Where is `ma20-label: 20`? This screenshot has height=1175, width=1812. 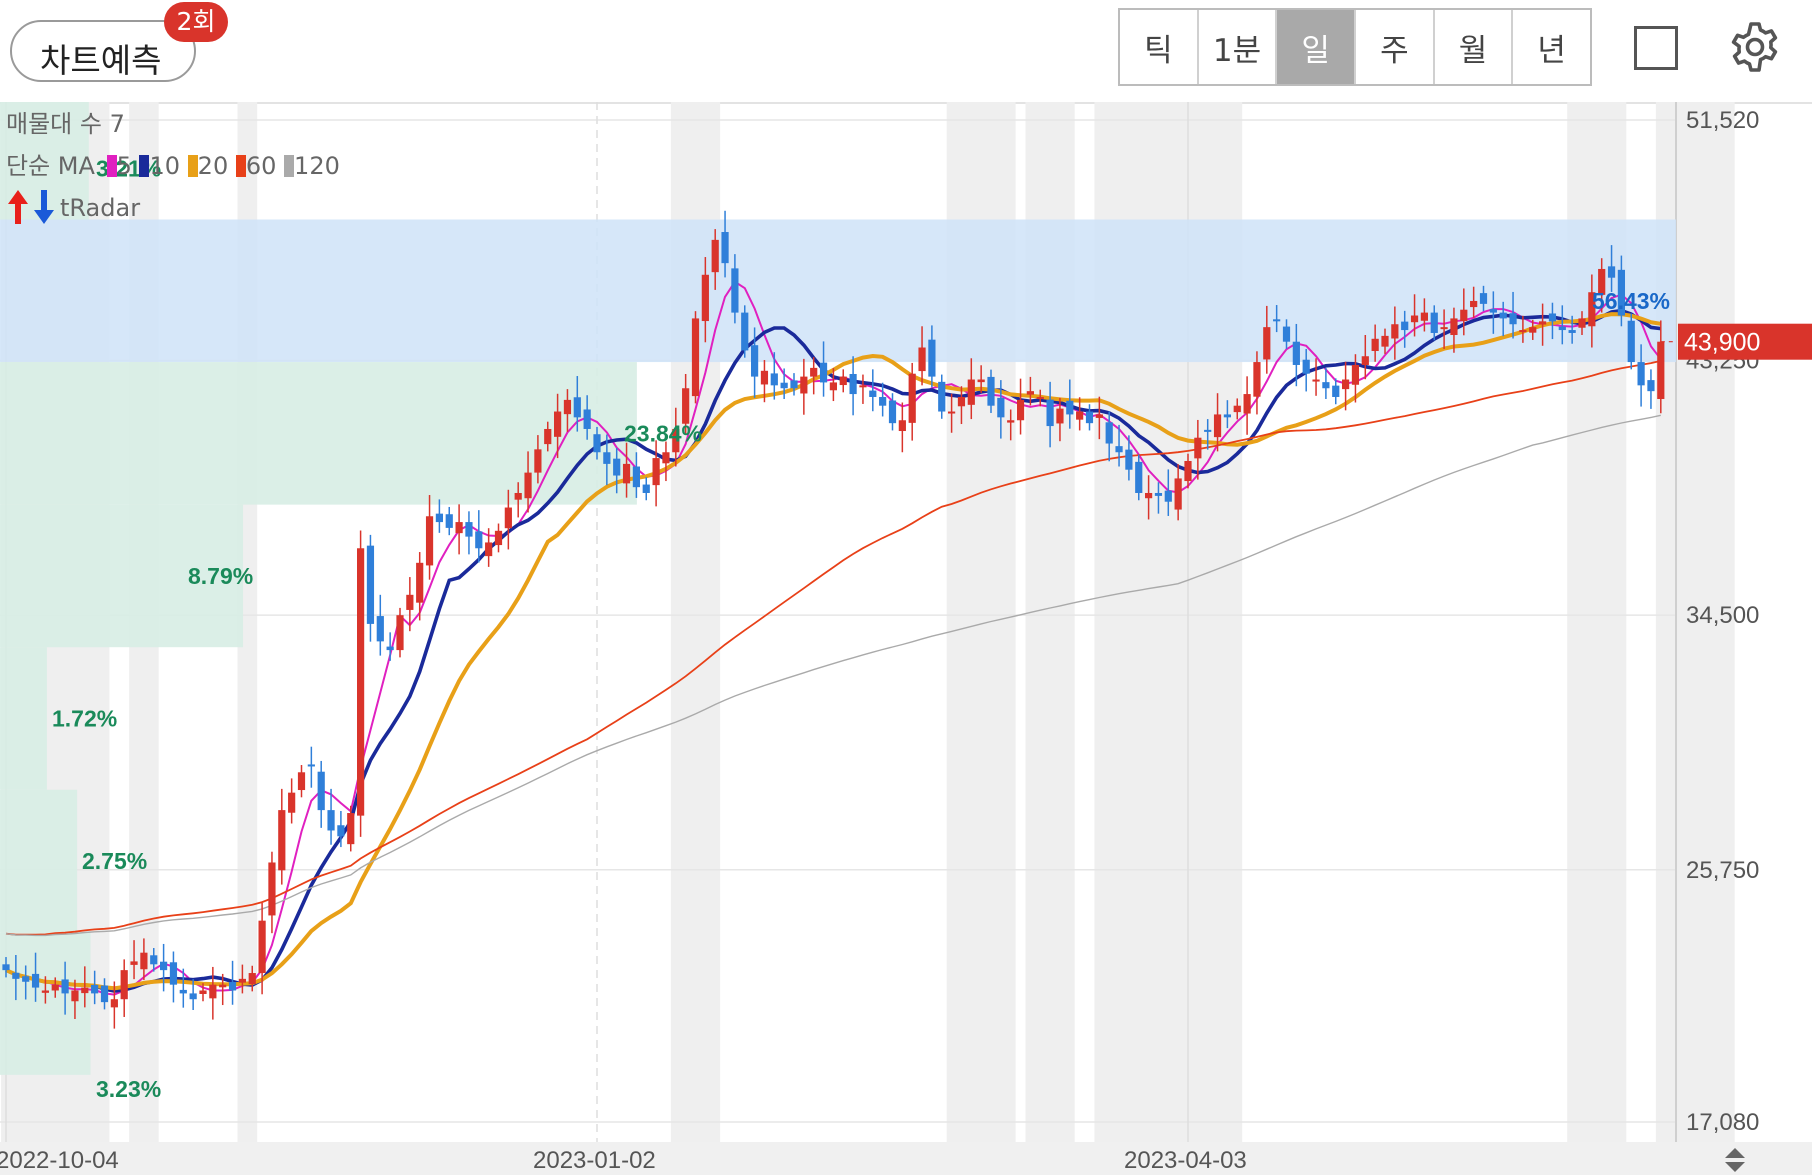 ma20-label: 20 is located at coordinates (213, 166).